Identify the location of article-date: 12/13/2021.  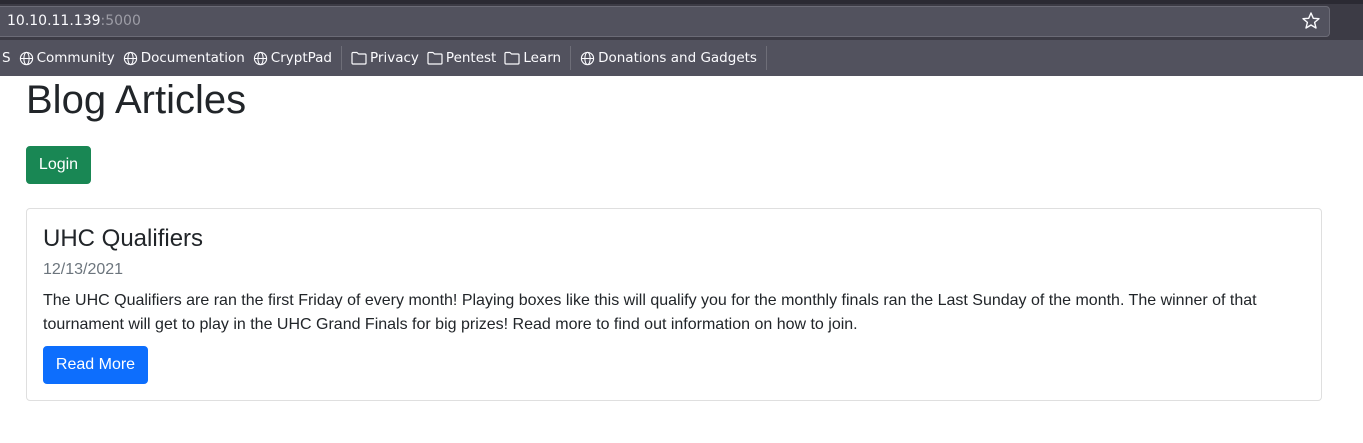
(83, 269).